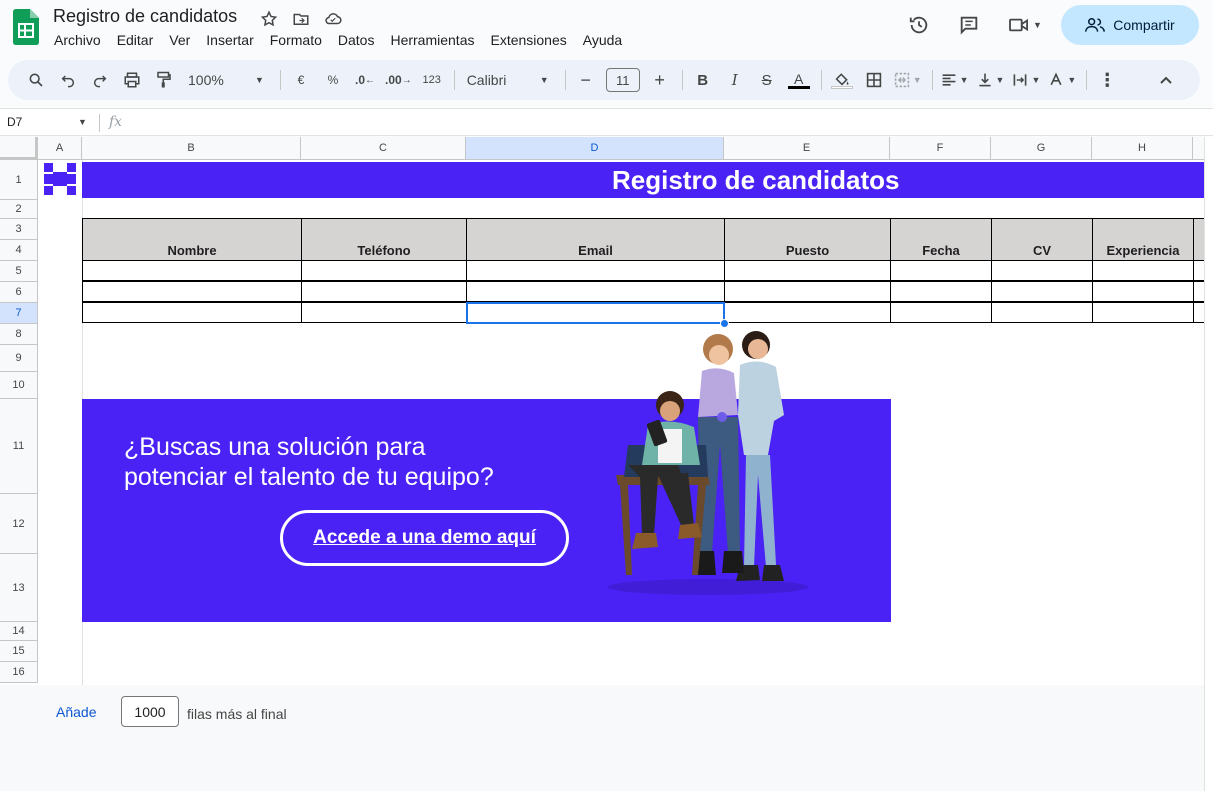  I want to click on add-rows-button: Añade, so click(76, 712).